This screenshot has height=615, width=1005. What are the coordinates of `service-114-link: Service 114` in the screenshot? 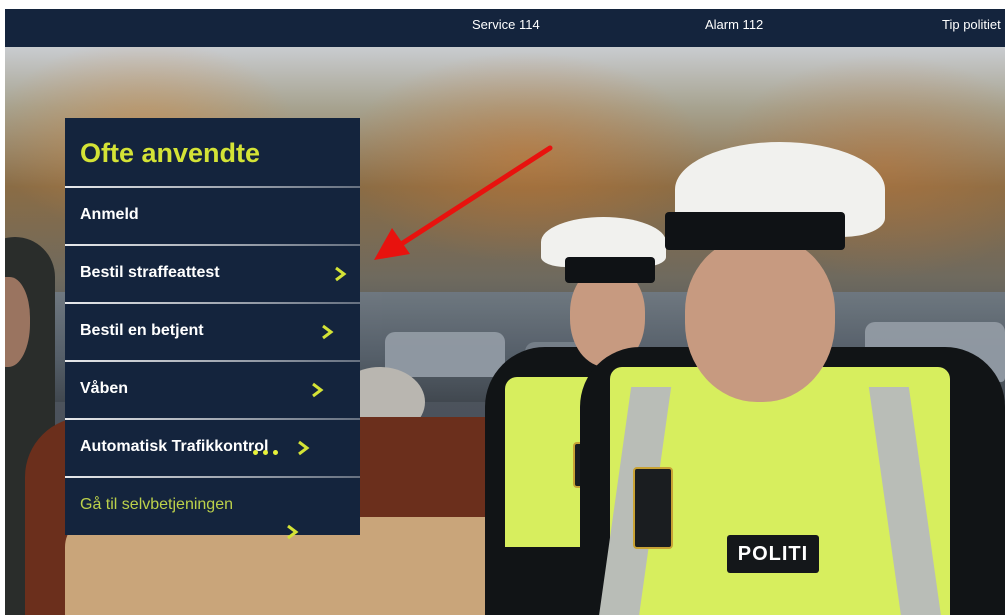 It's located at (506, 24).